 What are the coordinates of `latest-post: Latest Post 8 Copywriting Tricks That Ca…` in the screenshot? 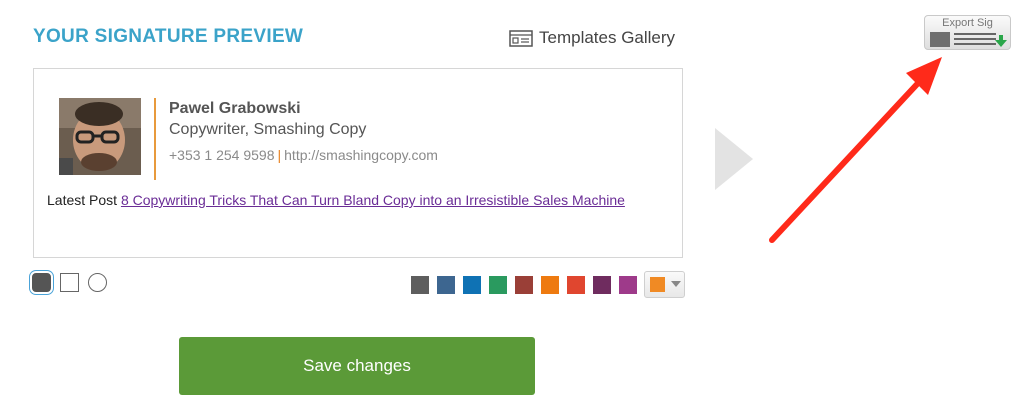 It's located at (347, 200).